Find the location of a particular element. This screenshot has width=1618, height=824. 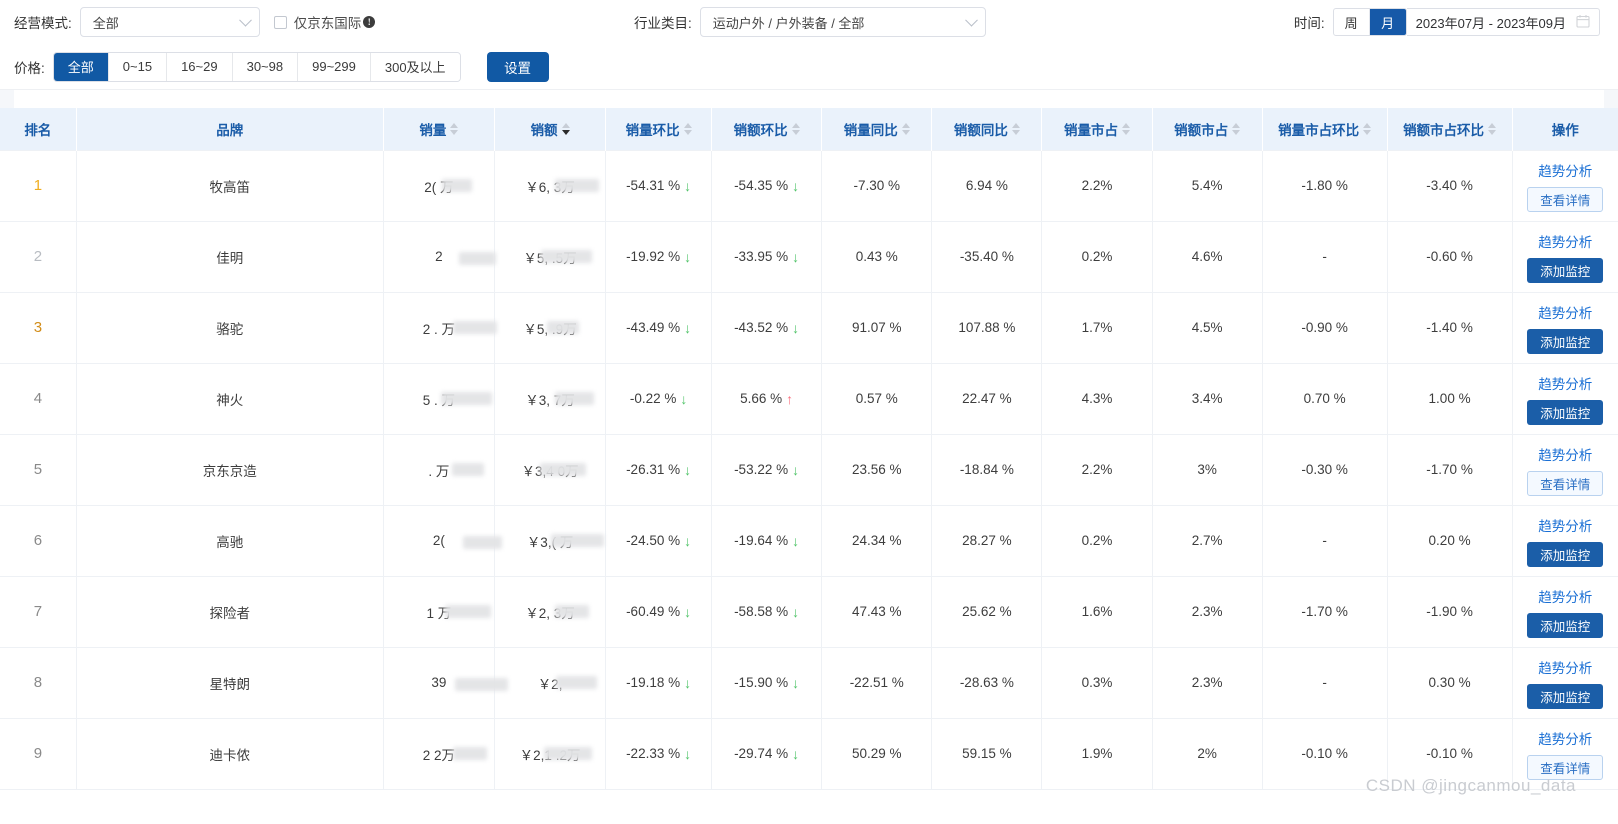

time-granularity-toggle: 周 月 is located at coordinates (1369, 22).